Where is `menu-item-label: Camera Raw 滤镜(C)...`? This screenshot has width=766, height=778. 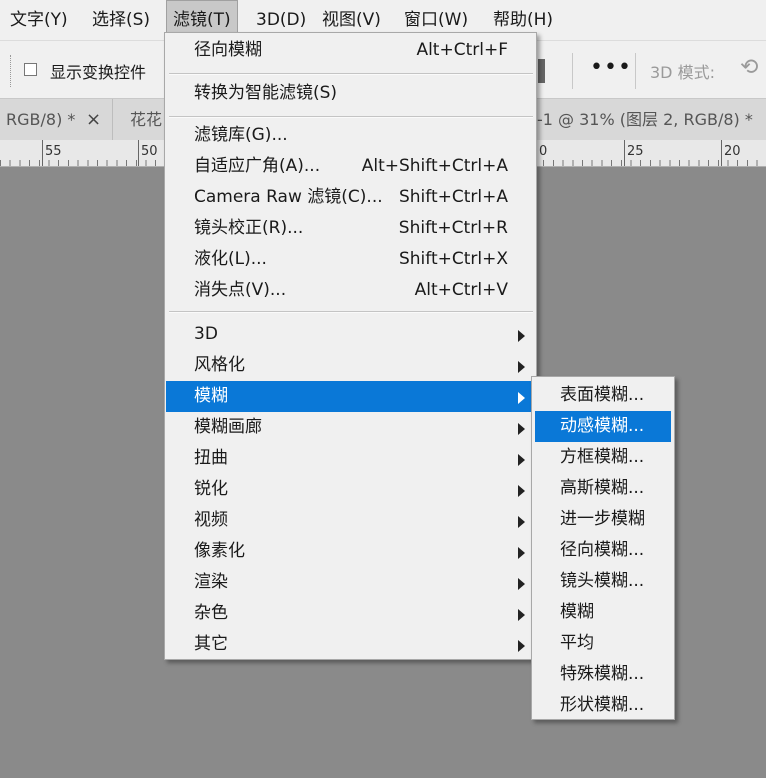
menu-item-label: Camera Raw 滤镜(C)... is located at coordinates (288, 197).